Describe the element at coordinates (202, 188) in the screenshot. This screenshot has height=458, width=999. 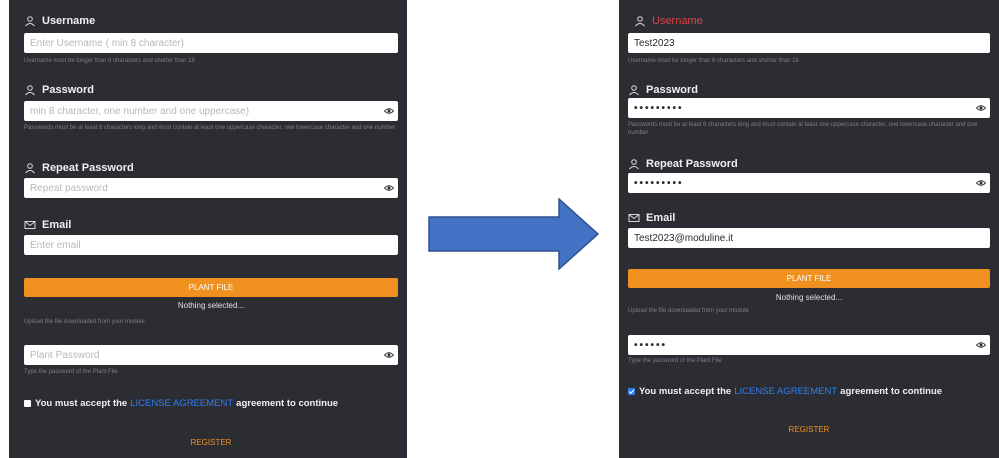
I see `repeat-password-input` at that location.